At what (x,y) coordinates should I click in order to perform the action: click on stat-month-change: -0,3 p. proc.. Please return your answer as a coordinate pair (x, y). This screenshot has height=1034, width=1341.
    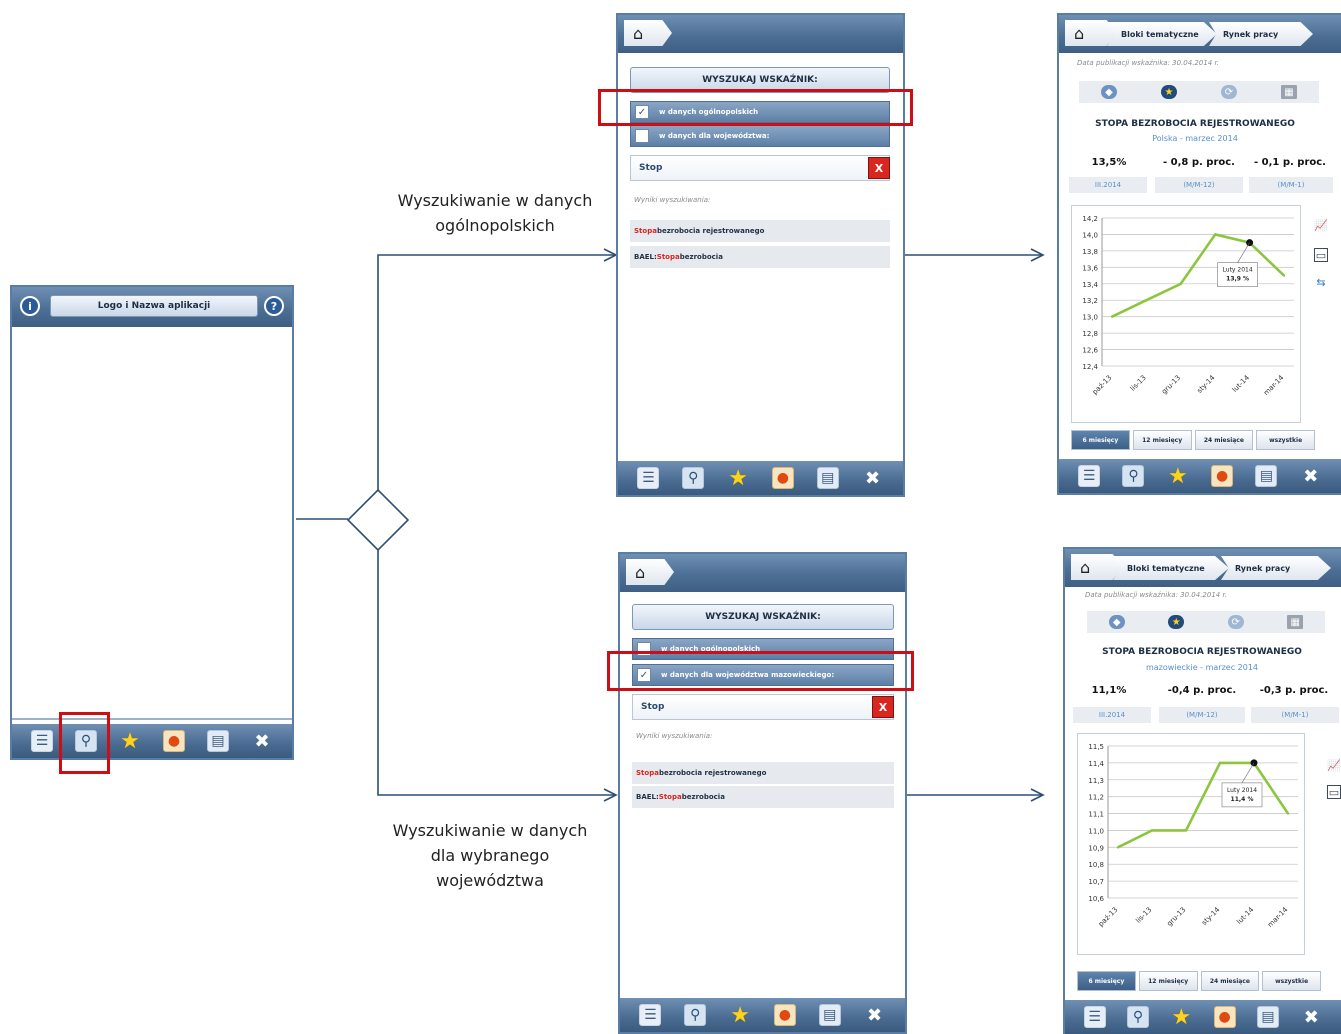
    Looking at the image, I should click on (1294, 690).